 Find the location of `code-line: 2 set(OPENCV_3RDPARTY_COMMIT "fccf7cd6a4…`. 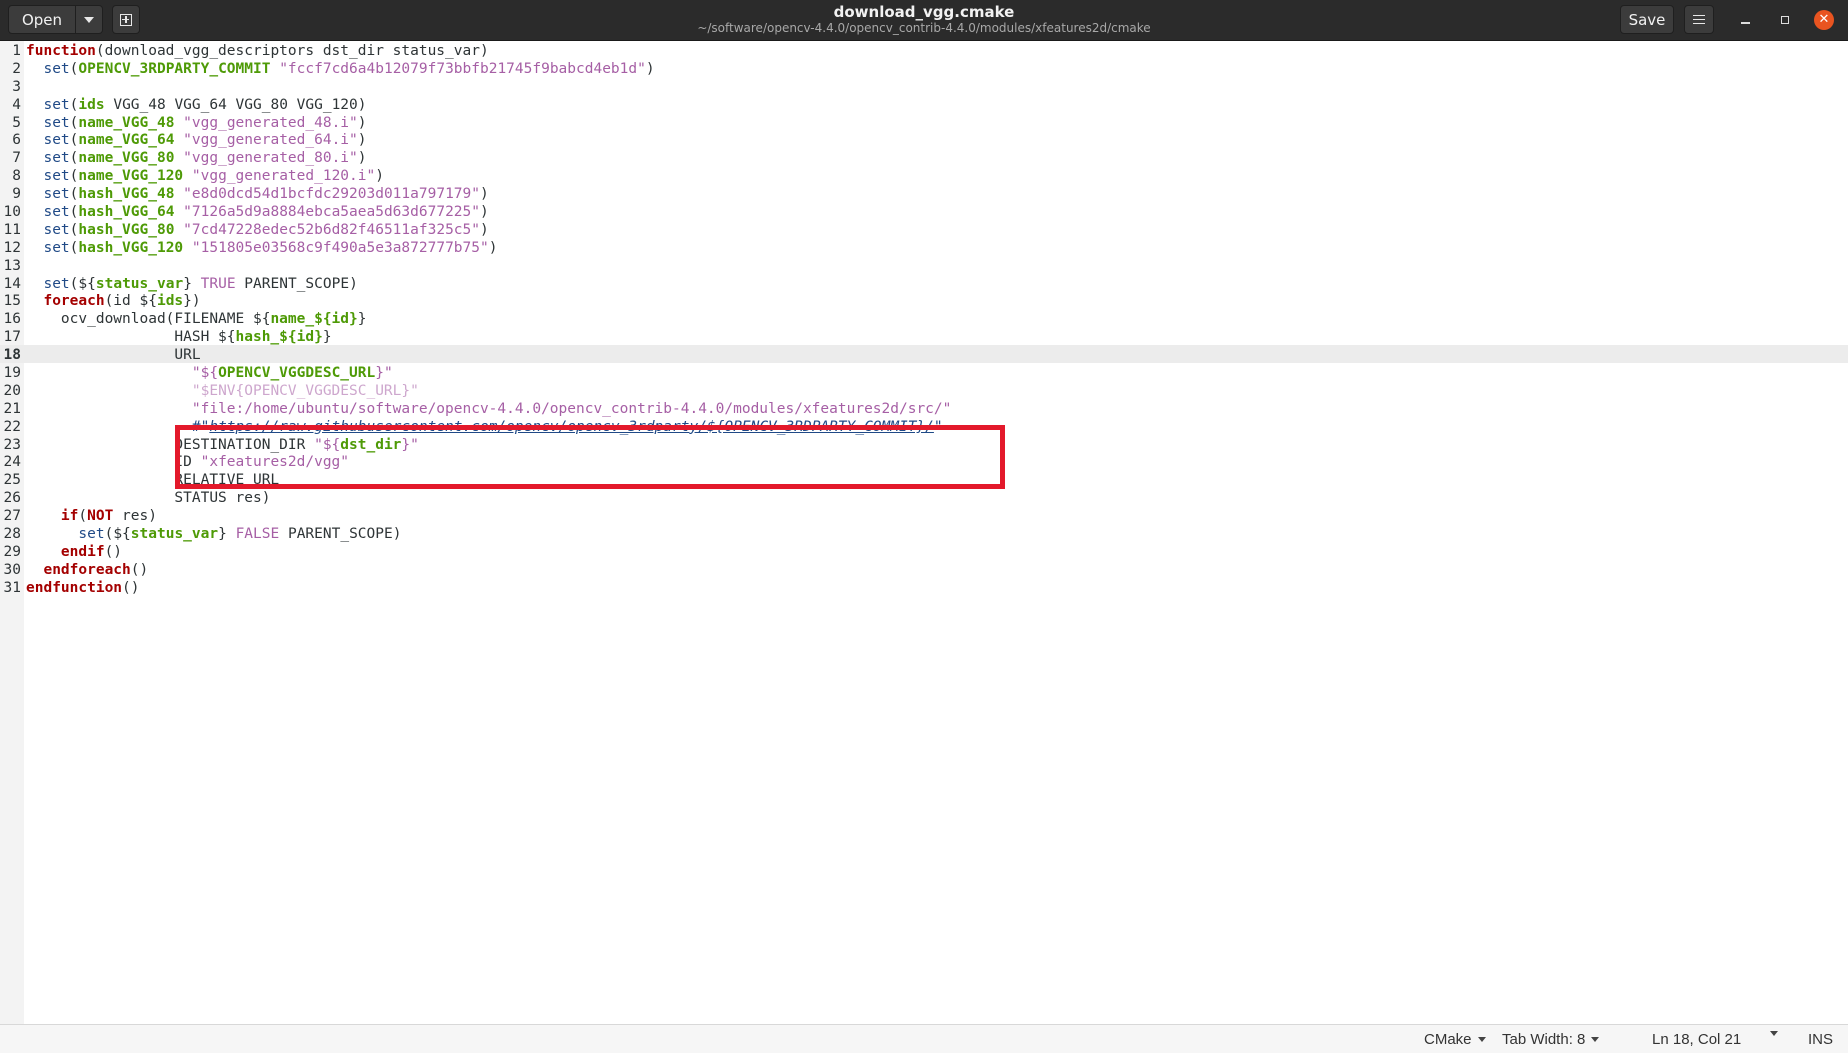

code-line: 2 set(OPENCV_3RDPARTY_COMMIT "fccf7cd6a4… is located at coordinates (475, 70).